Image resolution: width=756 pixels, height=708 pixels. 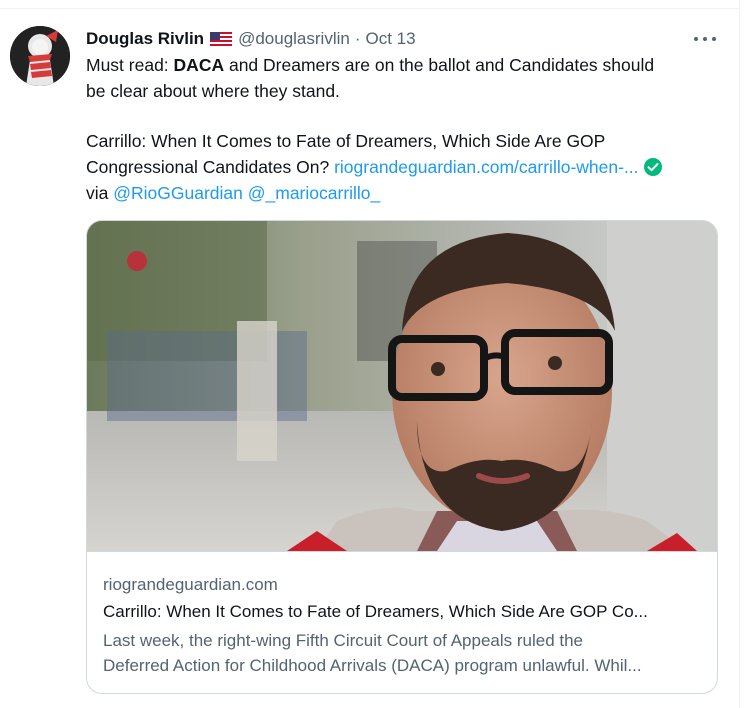 What do you see at coordinates (145, 39) in the screenshot?
I see `author-name: Douglas Rivlin` at bounding box center [145, 39].